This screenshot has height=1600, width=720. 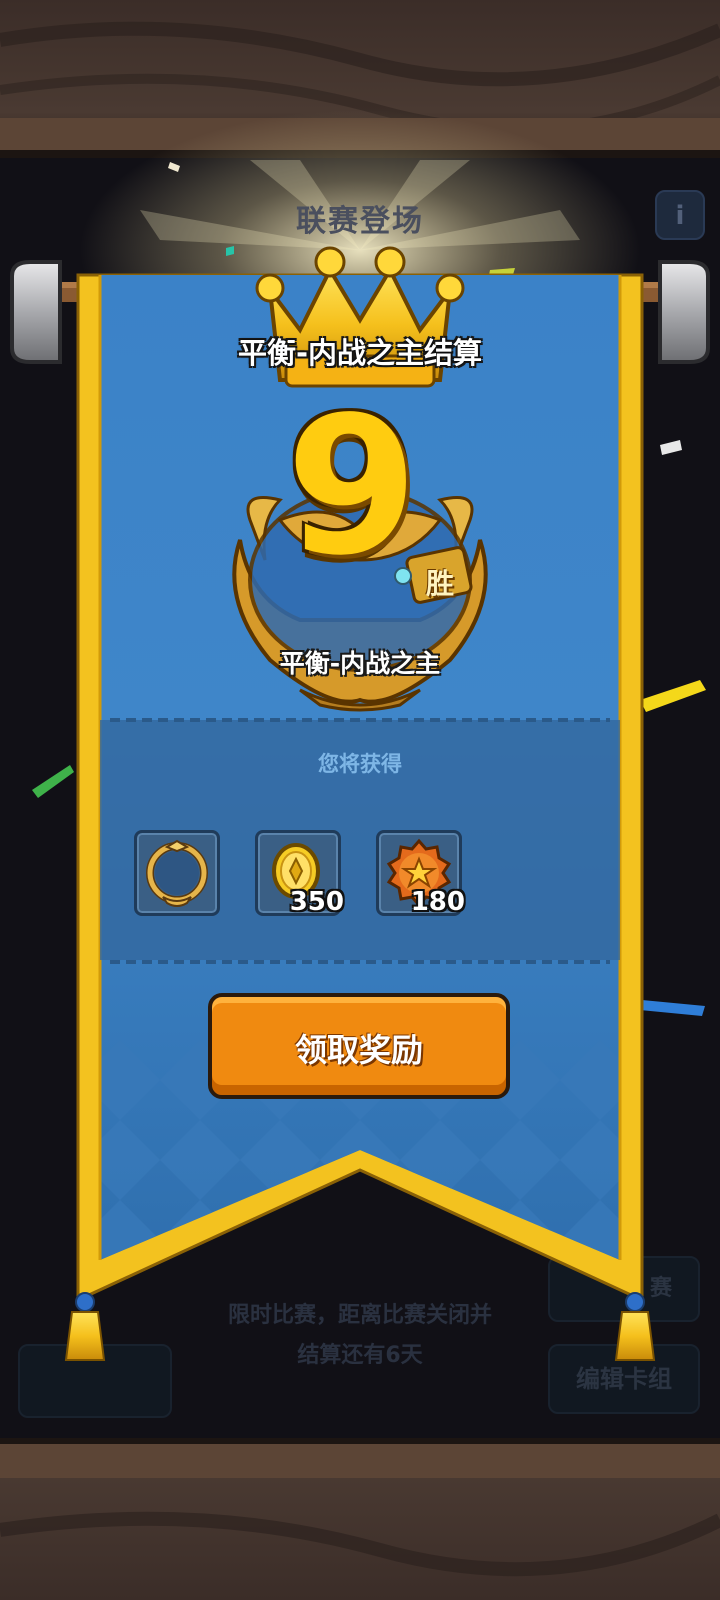 I want to click on edit-deck-button: 编辑卡组, so click(x=624, y=1379).